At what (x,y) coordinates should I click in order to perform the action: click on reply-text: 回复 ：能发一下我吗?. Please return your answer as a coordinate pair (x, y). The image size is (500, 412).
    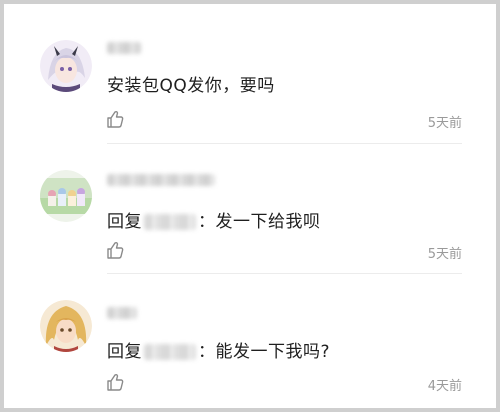
    Looking at the image, I should click on (218, 349).